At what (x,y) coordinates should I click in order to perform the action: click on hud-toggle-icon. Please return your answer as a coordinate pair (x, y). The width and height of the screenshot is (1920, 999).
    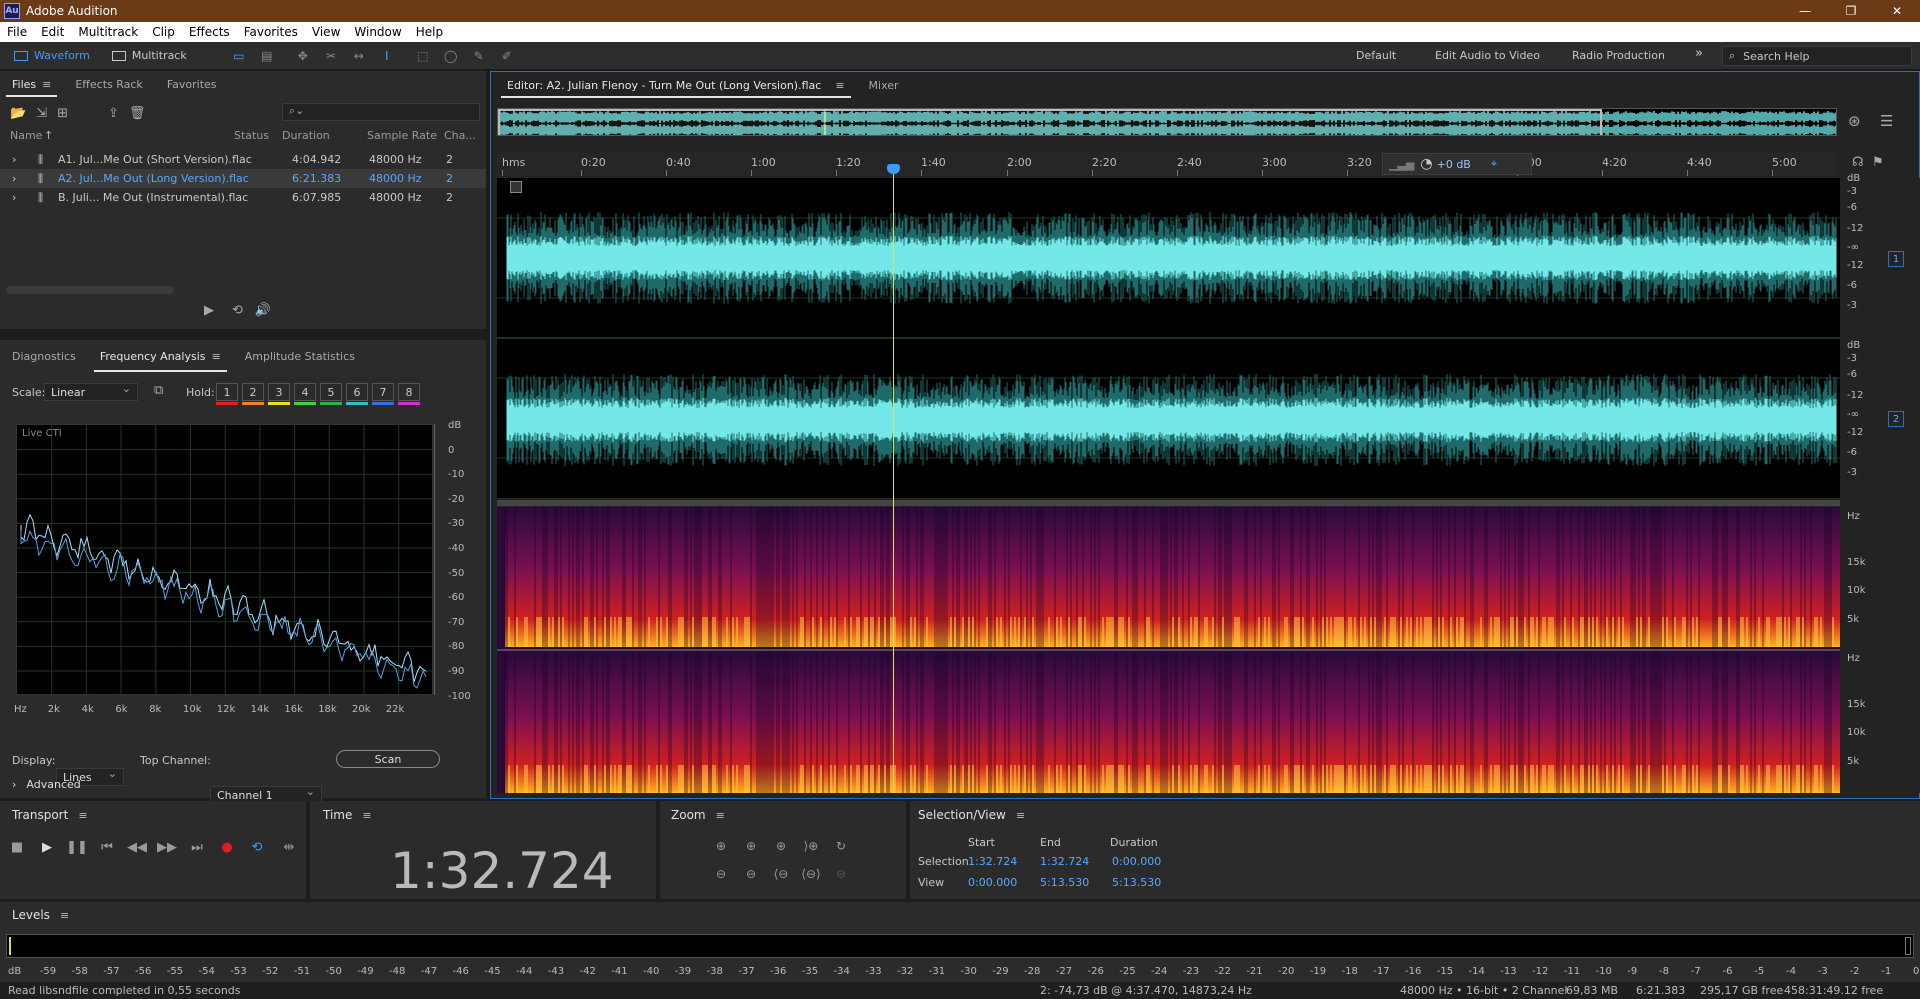
    Looking at the image, I should click on (516, 187).